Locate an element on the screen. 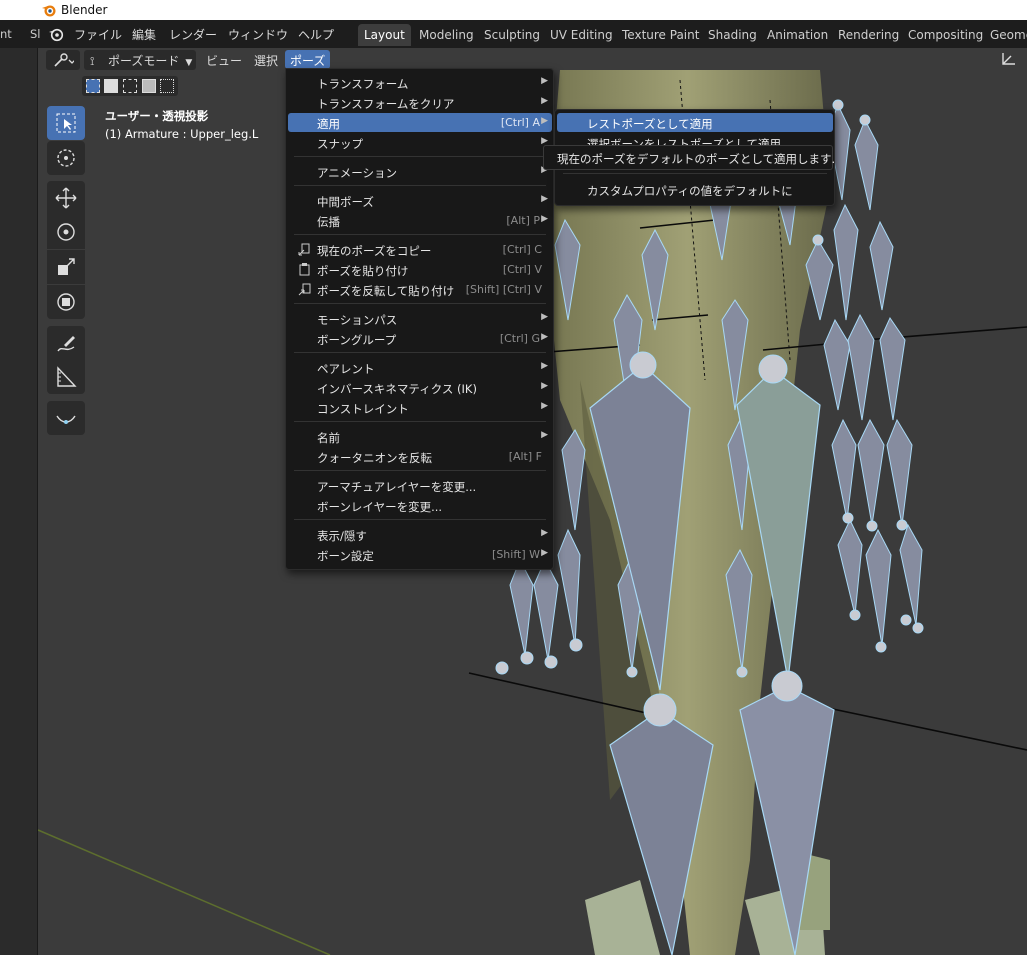 The height and width of the screenshot is (955, 1027). menu-render: レンダー is located at coordinates (193, 34).